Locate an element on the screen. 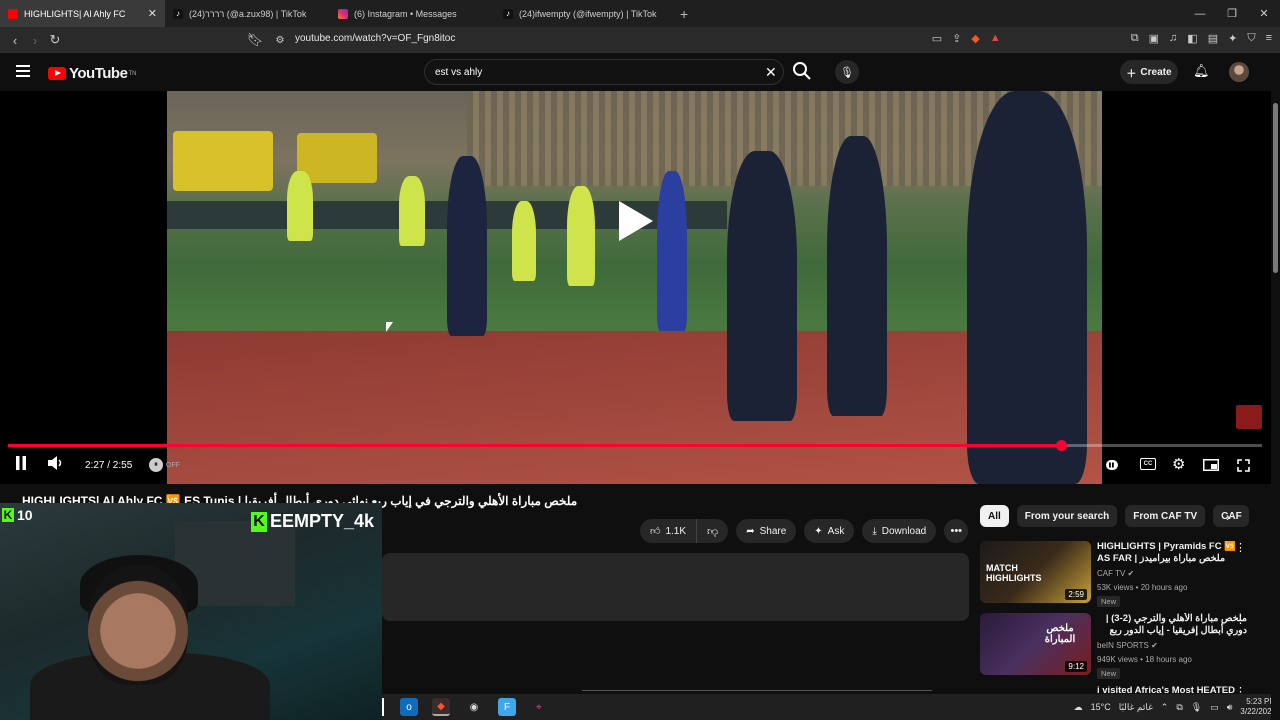  brave-browser-icon: ◆ is located at coordinates (441, 707).